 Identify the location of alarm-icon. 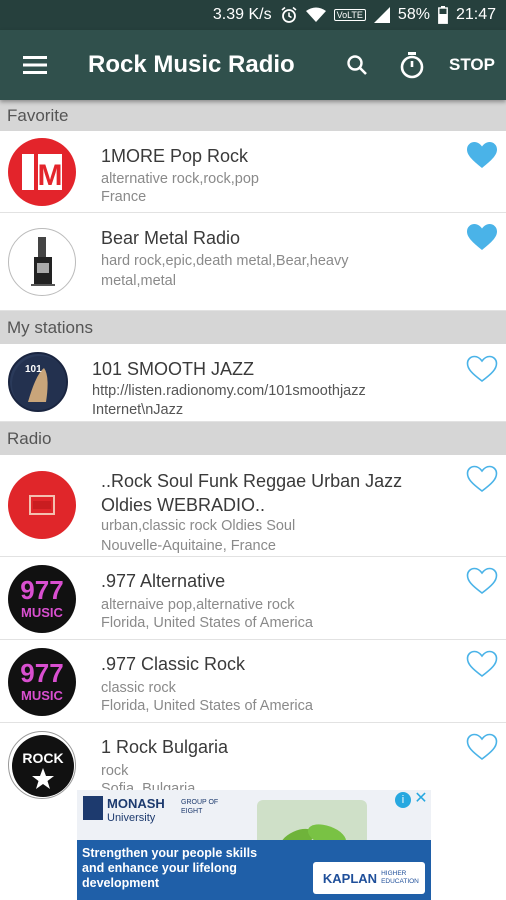
(289, 15).